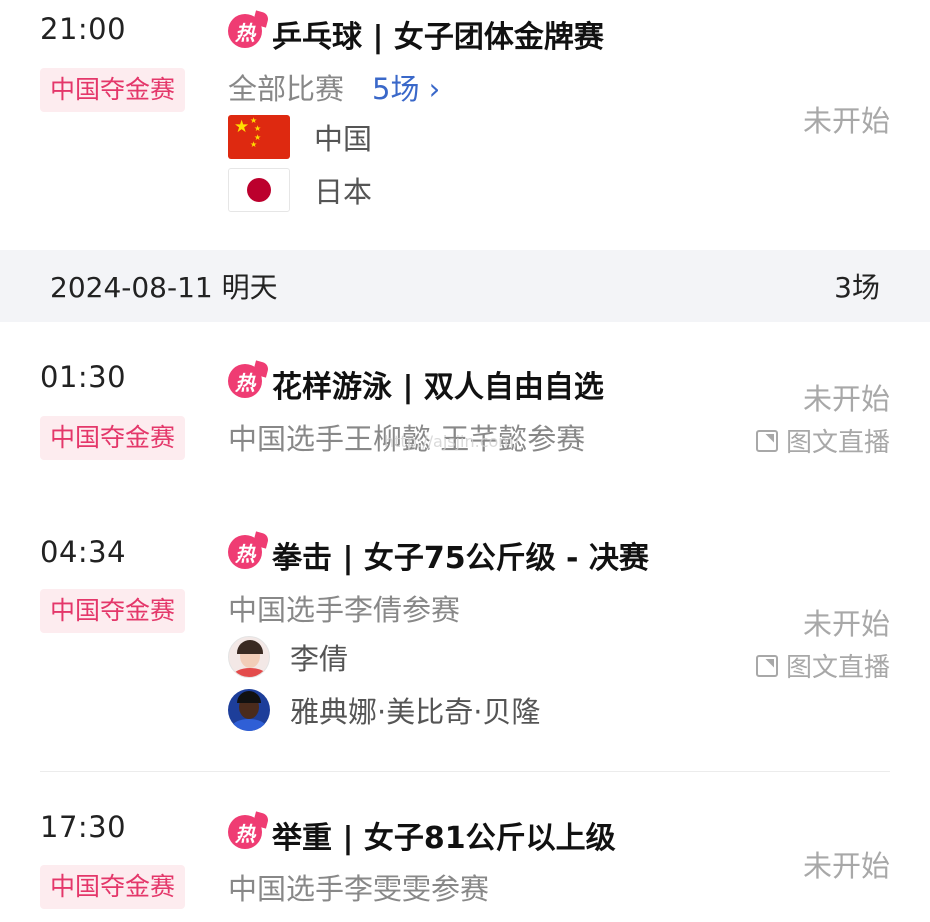 This screenshot has height=922, width=930. Describe the element at coordinates (319, 659) in the screenshot. I see `player-name: 李倩` at that location.